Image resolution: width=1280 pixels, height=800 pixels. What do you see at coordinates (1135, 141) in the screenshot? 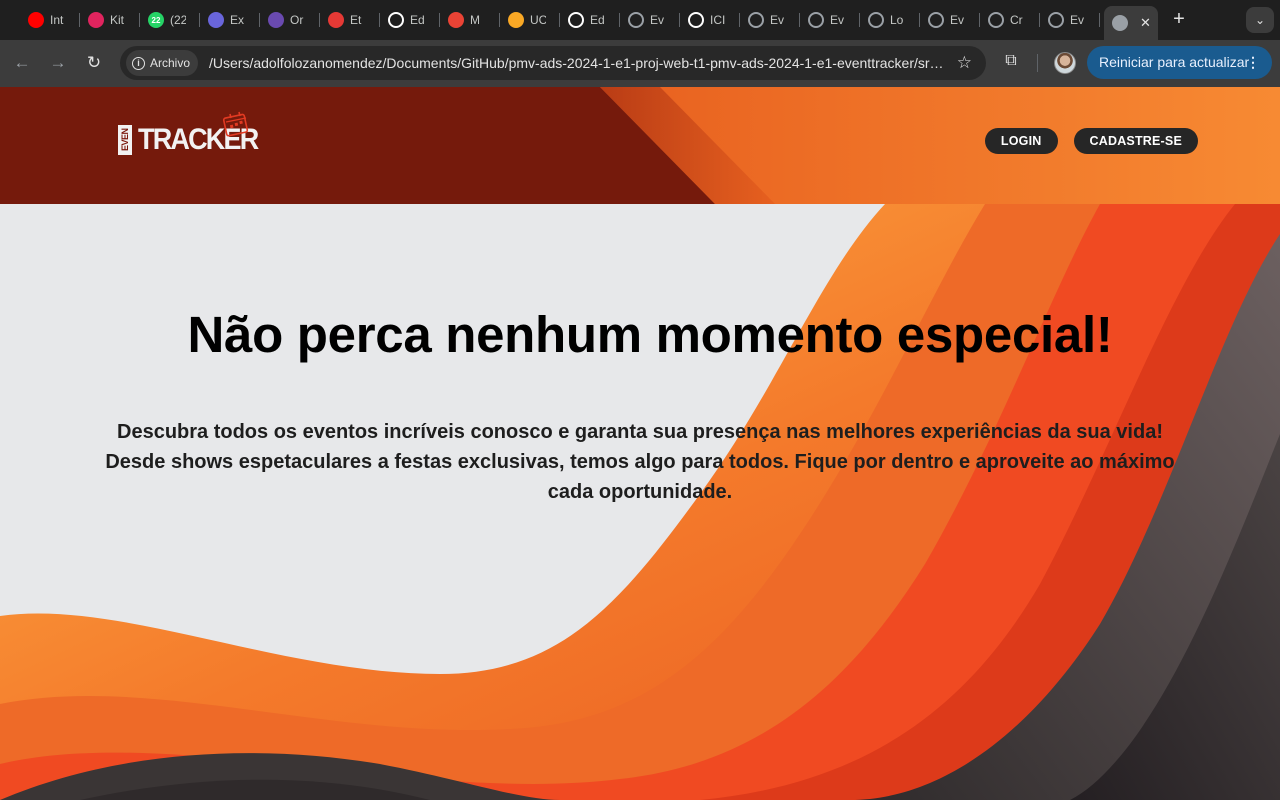
I see `signup-button: CADASTRE-SE` at bounding box center [1135, 141].